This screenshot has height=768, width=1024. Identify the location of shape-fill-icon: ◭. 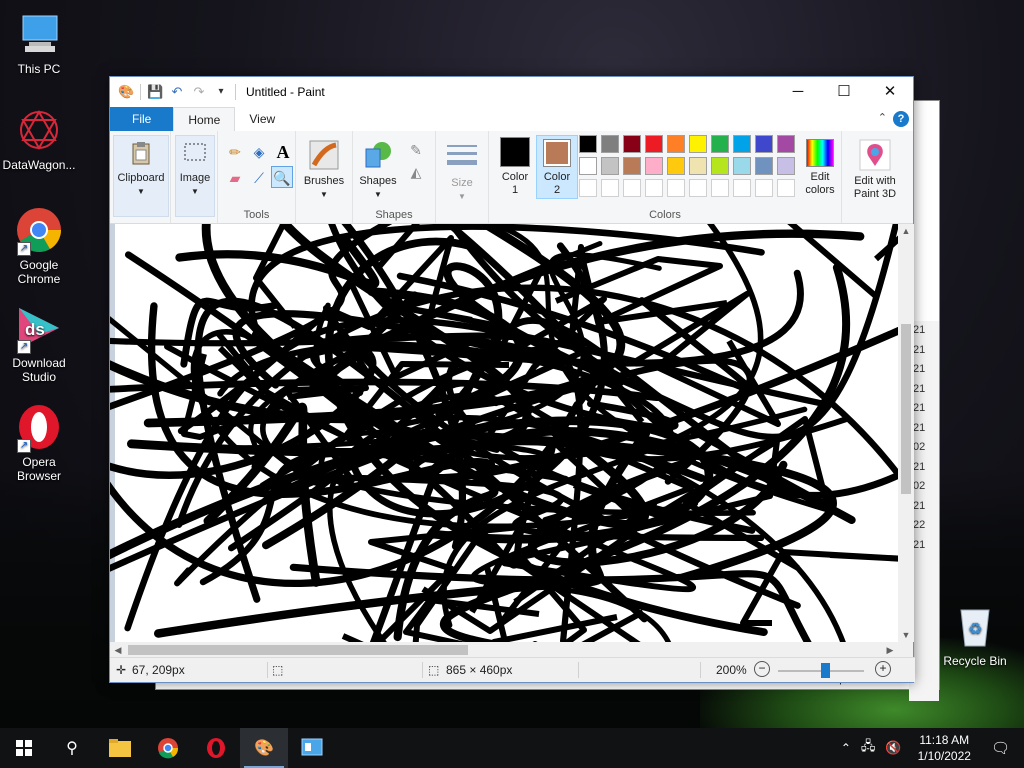
(416, 172).